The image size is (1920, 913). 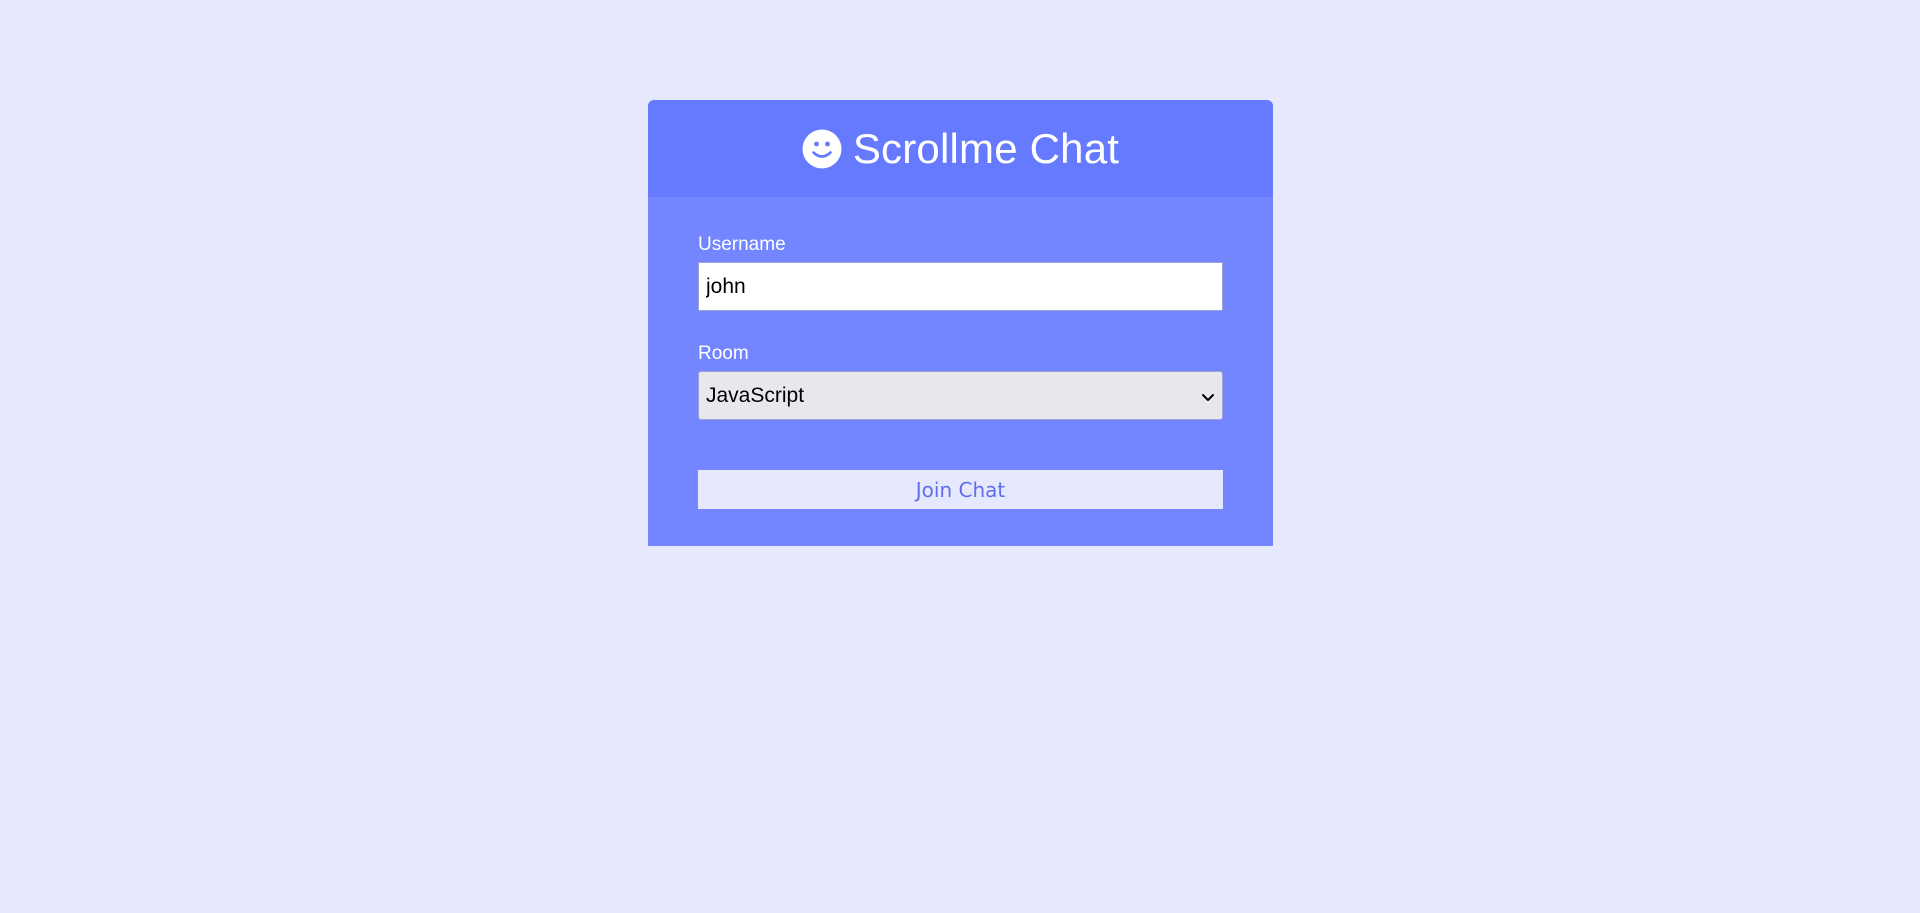 I want to click on username-control: Username, so click(x=960, y=272).